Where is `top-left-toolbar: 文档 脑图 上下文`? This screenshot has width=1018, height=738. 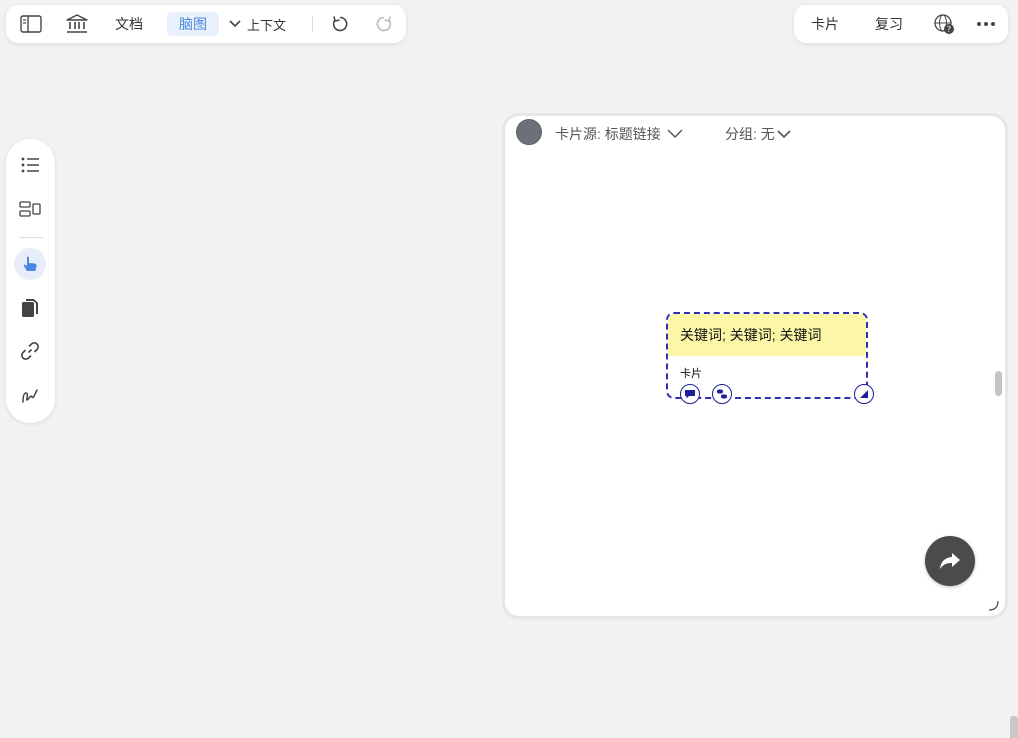 top-left-toolbar: 文档 脑图 上下文 is located at coordinates (206, 24).